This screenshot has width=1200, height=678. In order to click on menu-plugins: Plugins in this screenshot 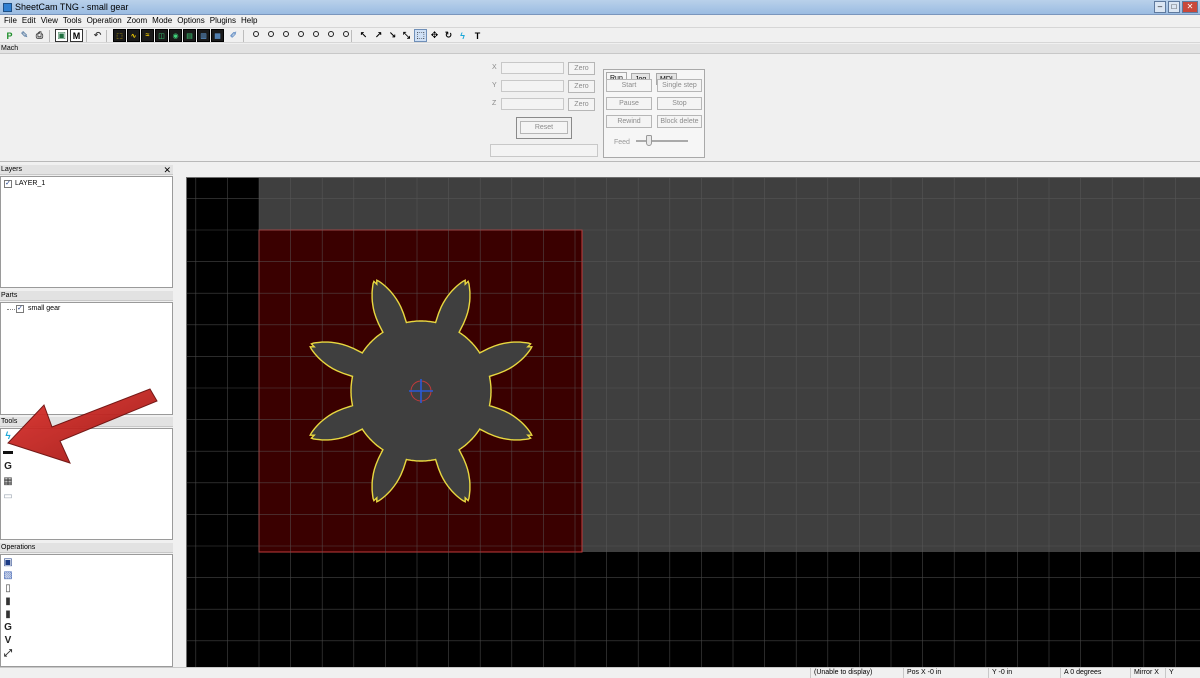, I will do `click(224, 21)`.